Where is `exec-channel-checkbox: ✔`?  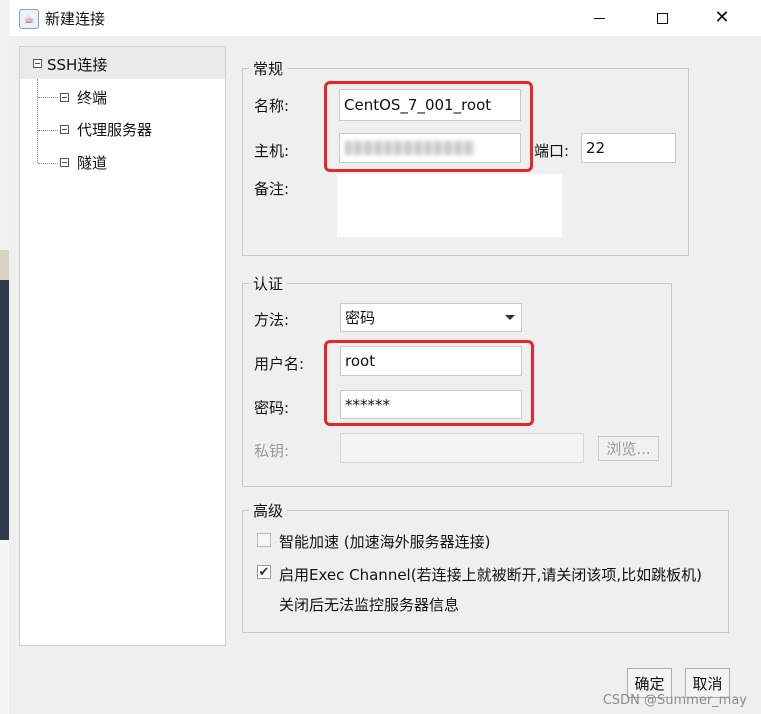 exec-channel-checkbox: ✔ is located at coordinates (264, 572).